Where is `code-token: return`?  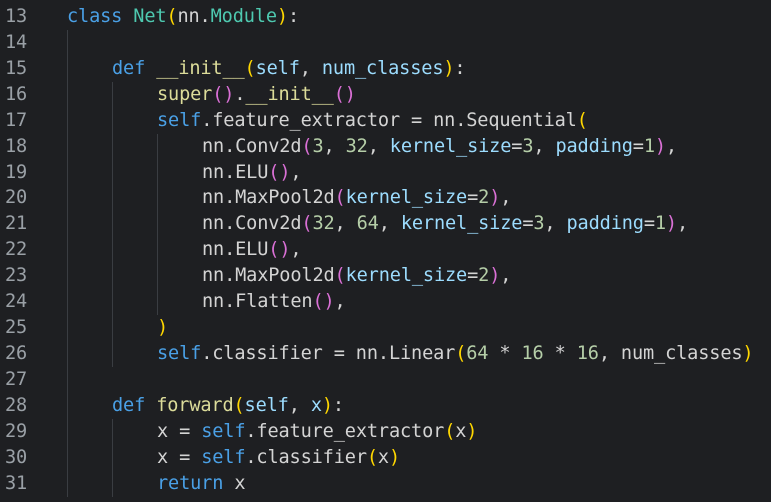 code-token: return is located at coordinates (190, 483).